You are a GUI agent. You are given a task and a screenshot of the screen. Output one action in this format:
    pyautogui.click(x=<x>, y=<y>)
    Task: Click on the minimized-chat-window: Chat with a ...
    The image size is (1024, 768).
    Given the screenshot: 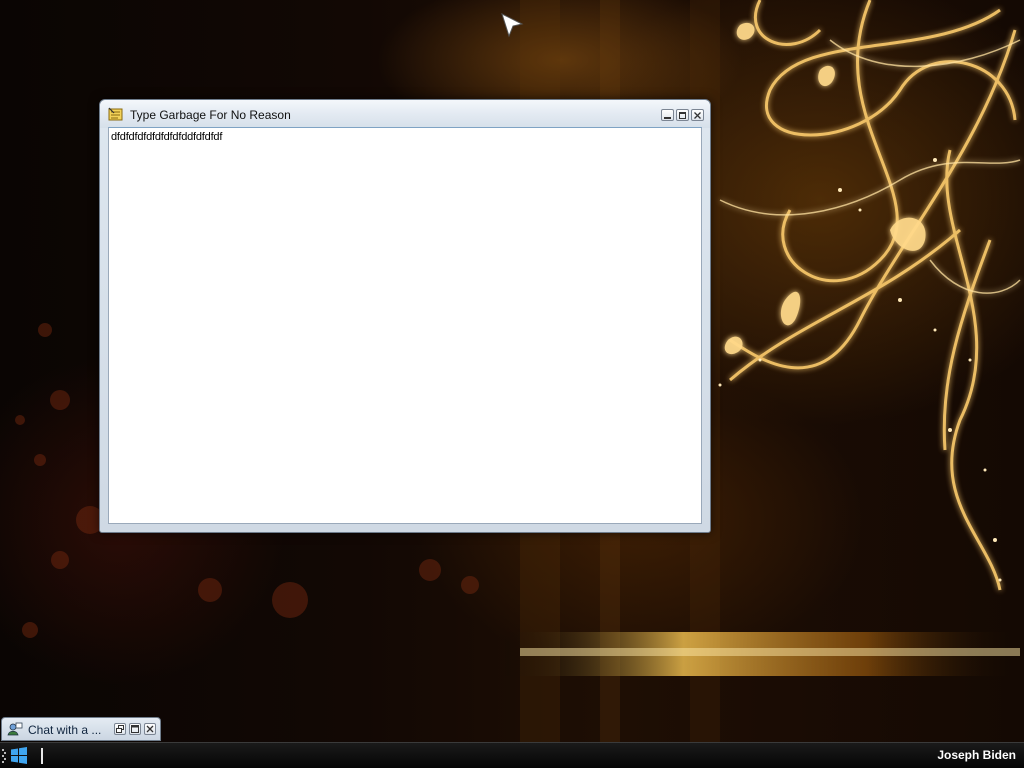 What is the action you would take?
    pyautogui.click(x=81, y=729)
    